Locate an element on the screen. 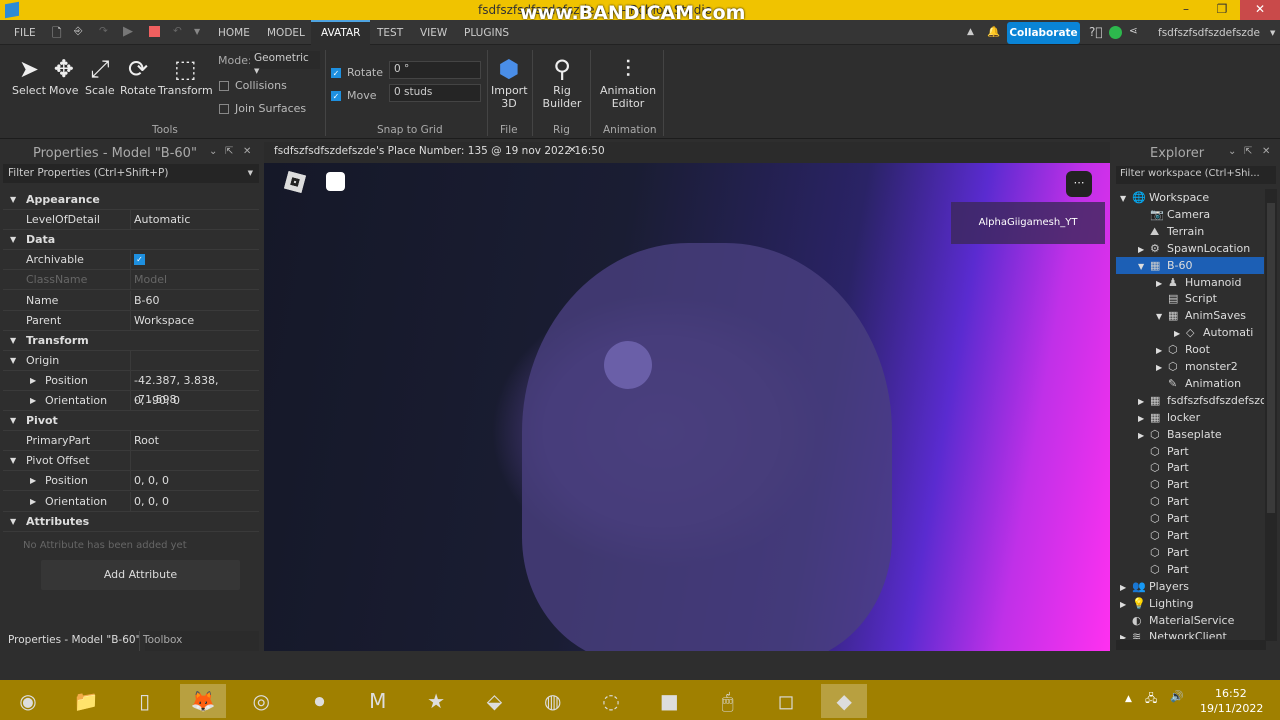  tab-test: TEST is located at coordinates (390, 33).